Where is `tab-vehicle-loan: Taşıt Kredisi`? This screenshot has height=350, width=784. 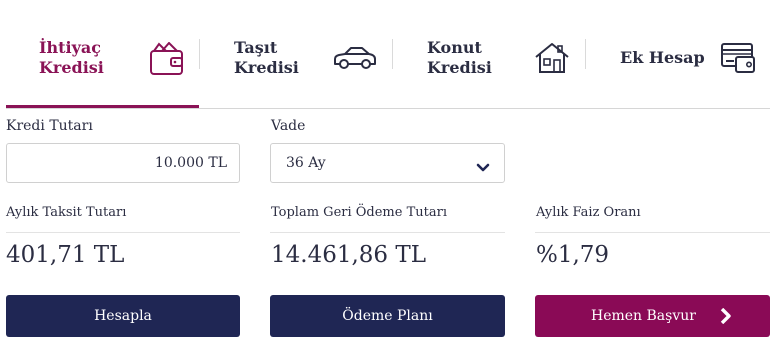 tab-vehicle-loan: Taşıt Kredisi is located at coordinates (295, 54).